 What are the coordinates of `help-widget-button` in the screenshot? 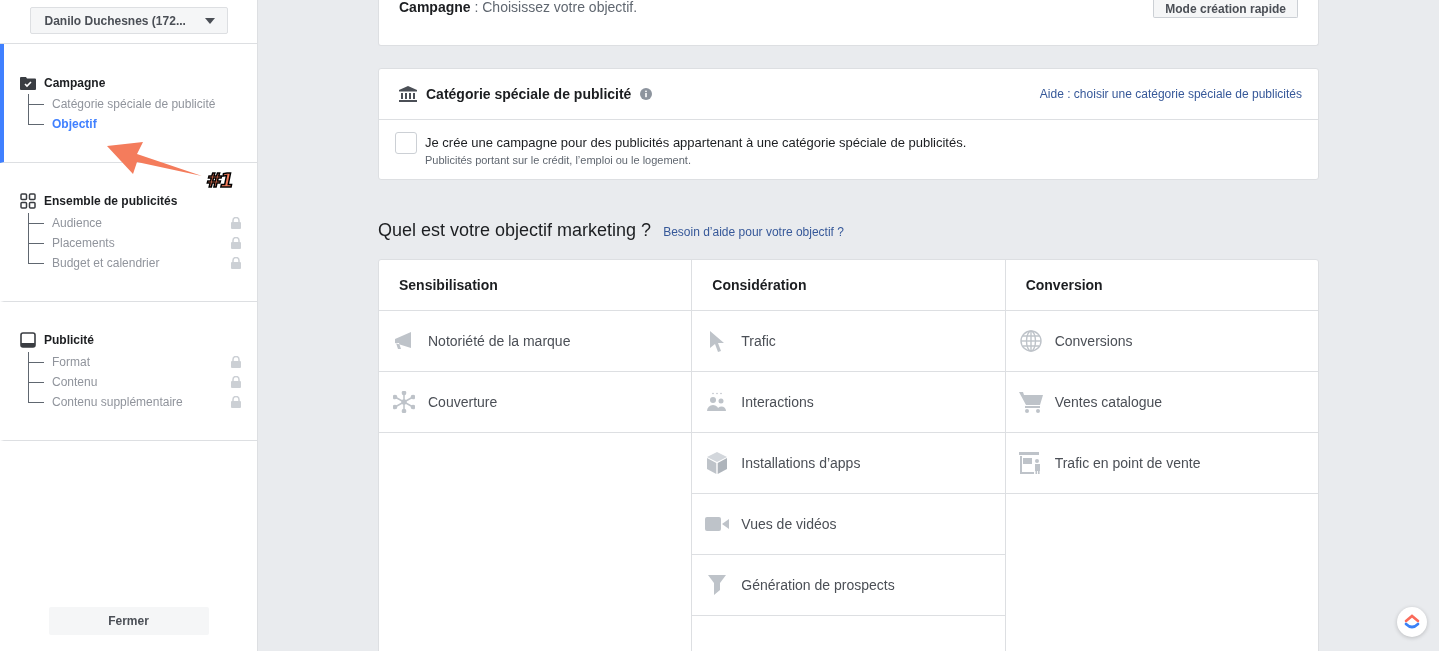 It's located at (1412, 622).